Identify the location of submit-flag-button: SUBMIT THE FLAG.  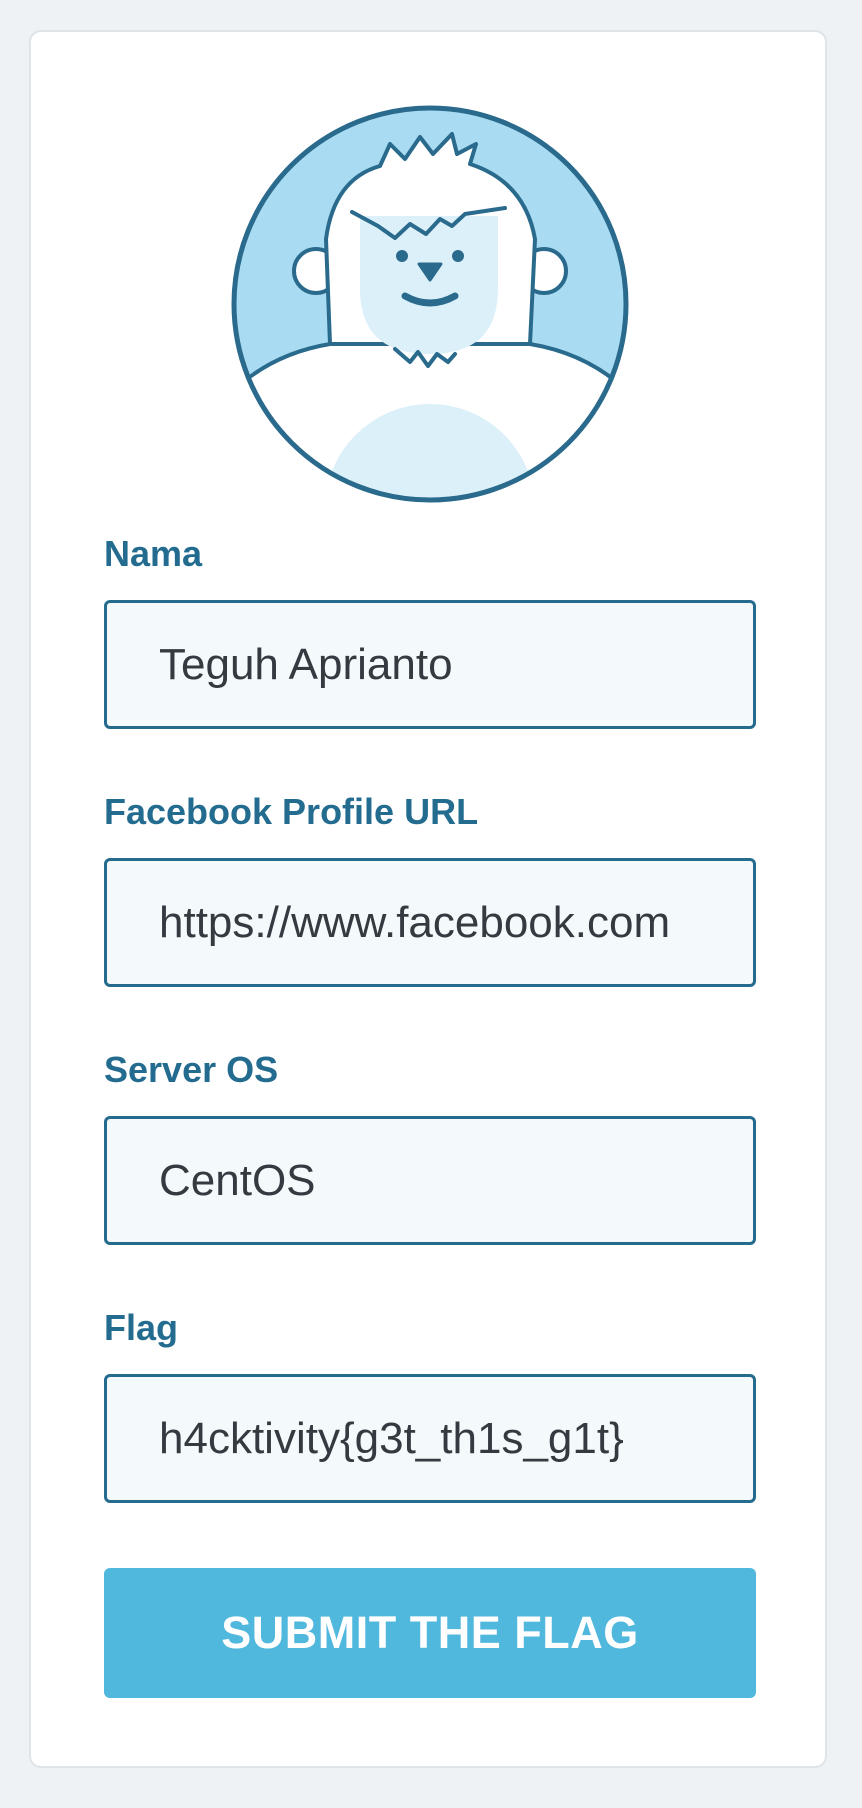
(430, 1633).